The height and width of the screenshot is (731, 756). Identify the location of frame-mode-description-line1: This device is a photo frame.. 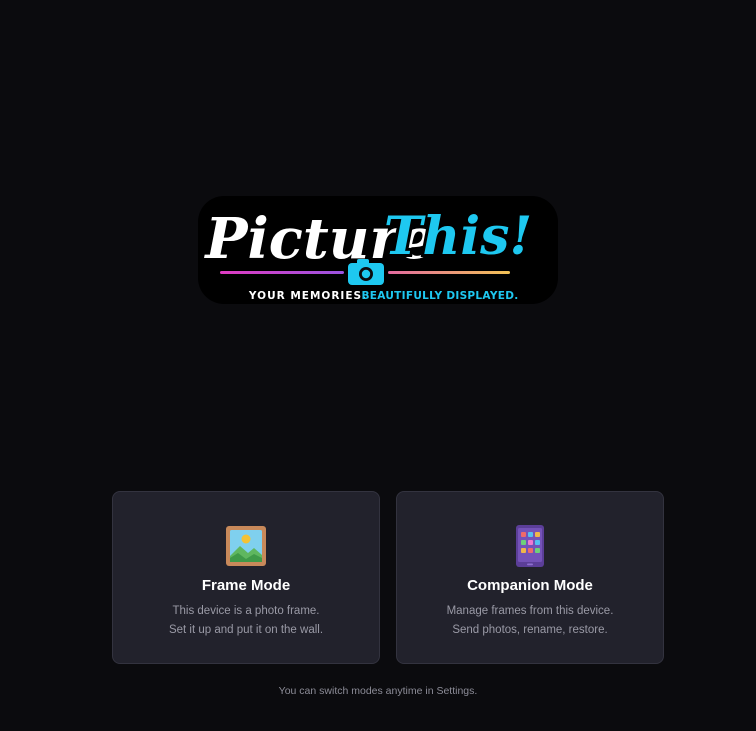
(246, 611).